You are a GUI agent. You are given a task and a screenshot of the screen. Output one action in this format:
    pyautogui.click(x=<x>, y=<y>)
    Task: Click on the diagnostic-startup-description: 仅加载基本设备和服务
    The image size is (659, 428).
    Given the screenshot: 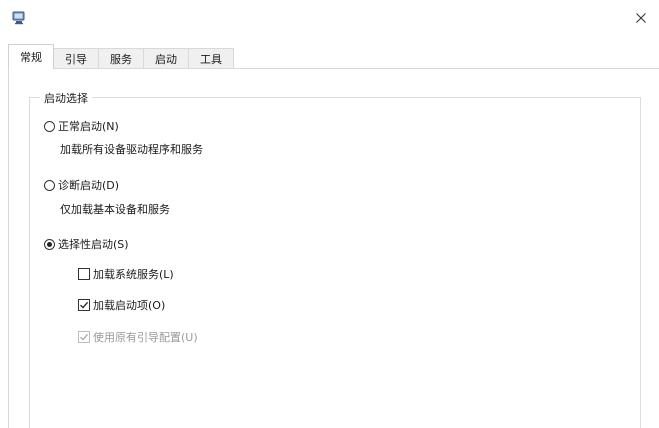 What is the action you would take?
    pyautogui.click(x=115, y=209)
    